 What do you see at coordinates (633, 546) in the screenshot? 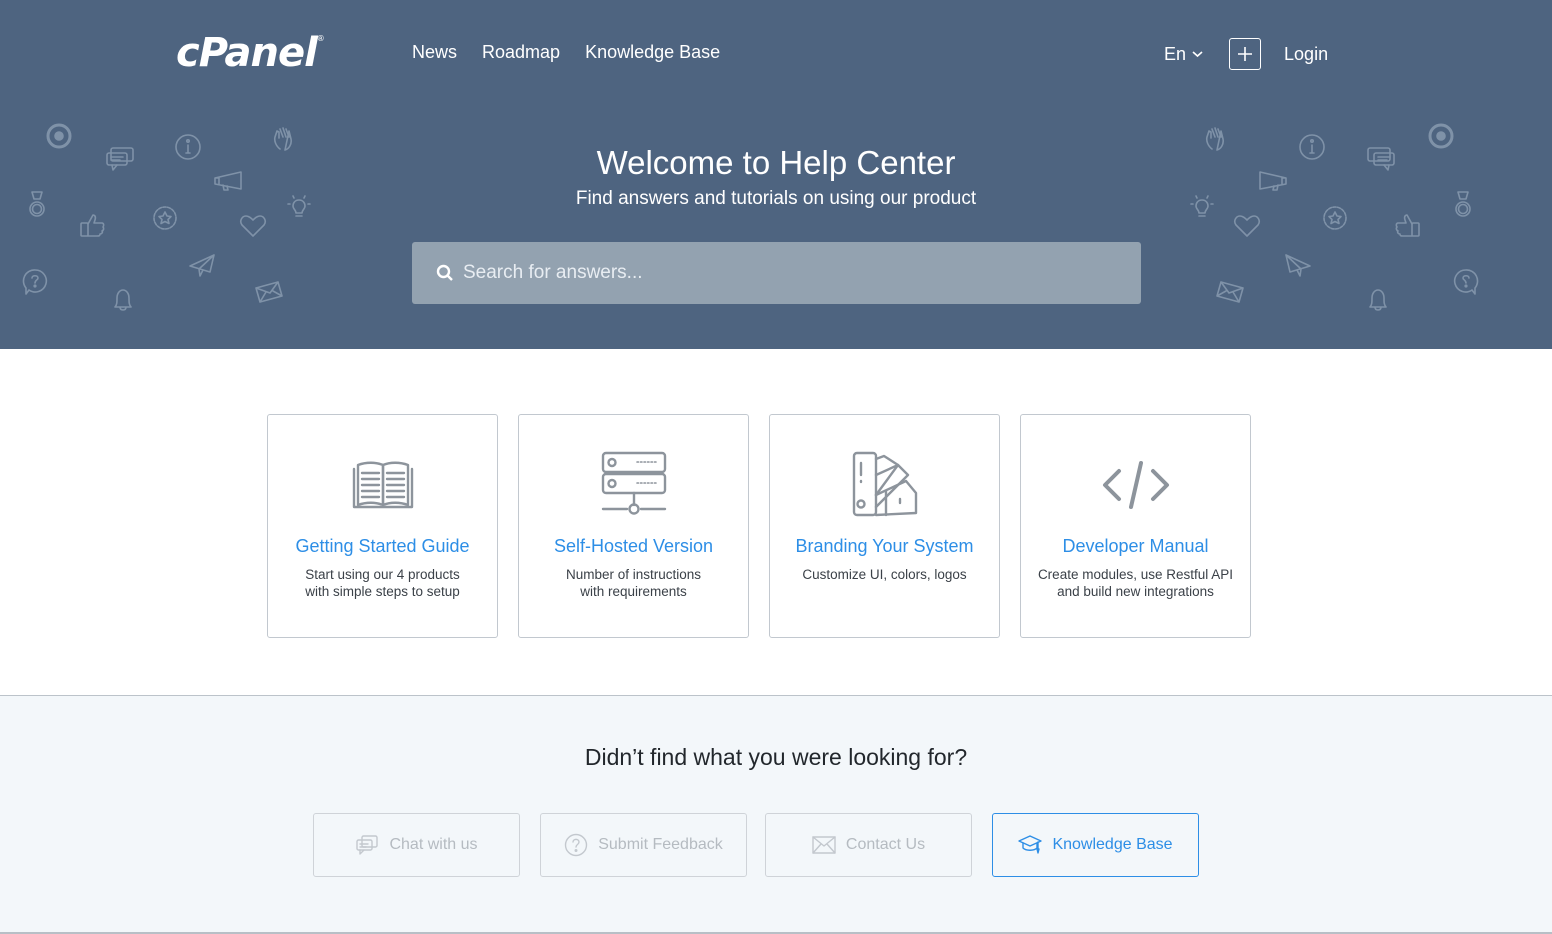
I see `card-title: Self-Hosted Version` at bounding box center [633, 546].